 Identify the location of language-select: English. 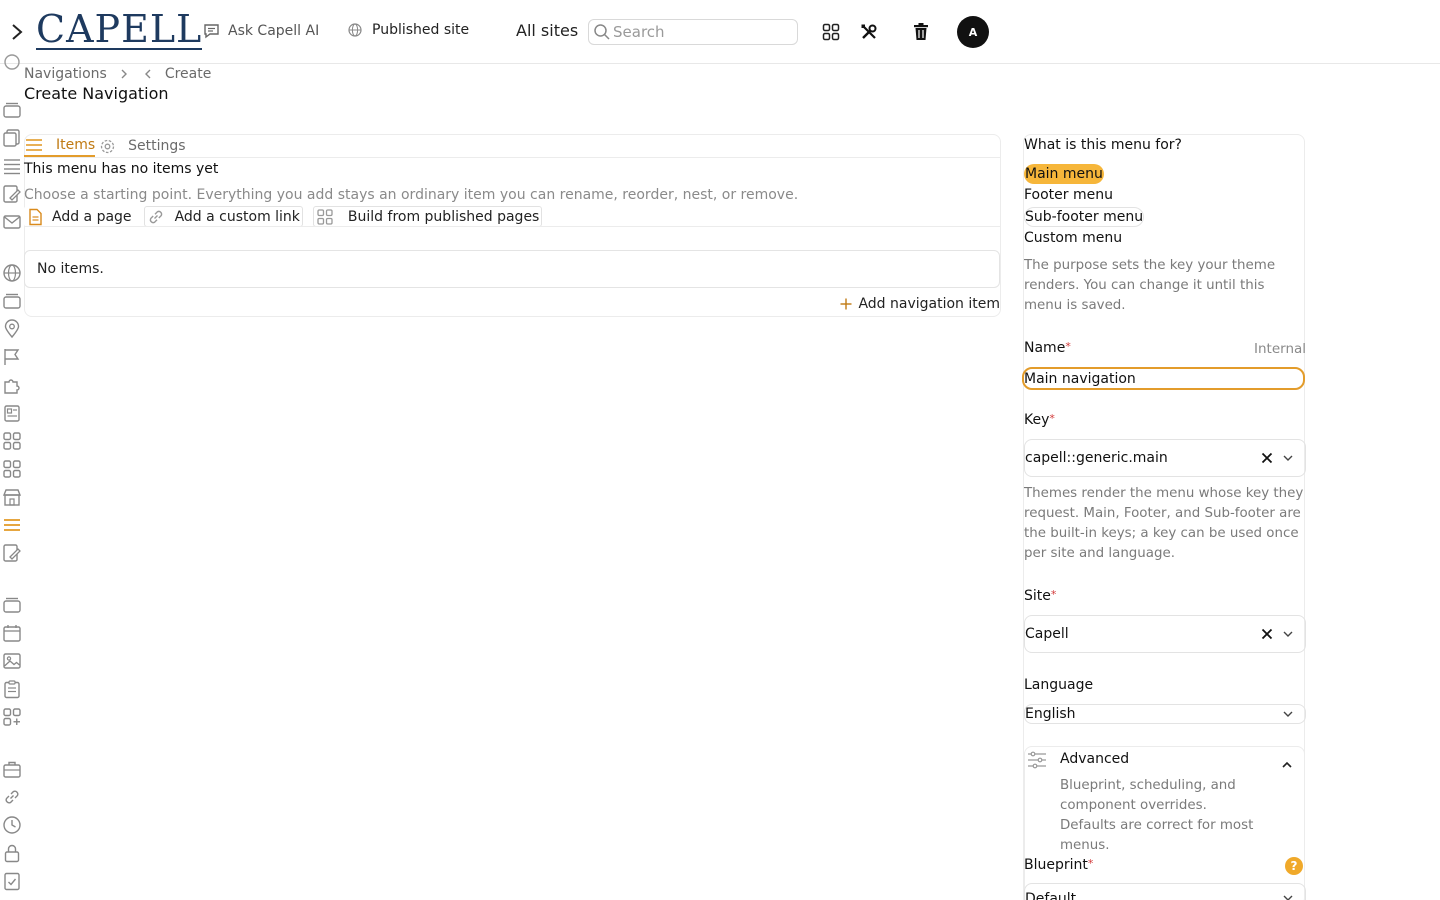
(1165, 714).